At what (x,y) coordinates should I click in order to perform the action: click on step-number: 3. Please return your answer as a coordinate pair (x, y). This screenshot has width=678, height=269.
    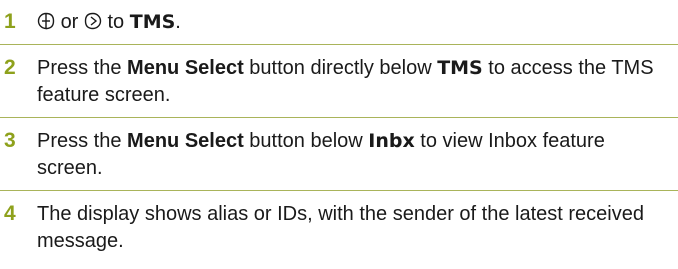
    Looking at the image, I should click on (10, 140).